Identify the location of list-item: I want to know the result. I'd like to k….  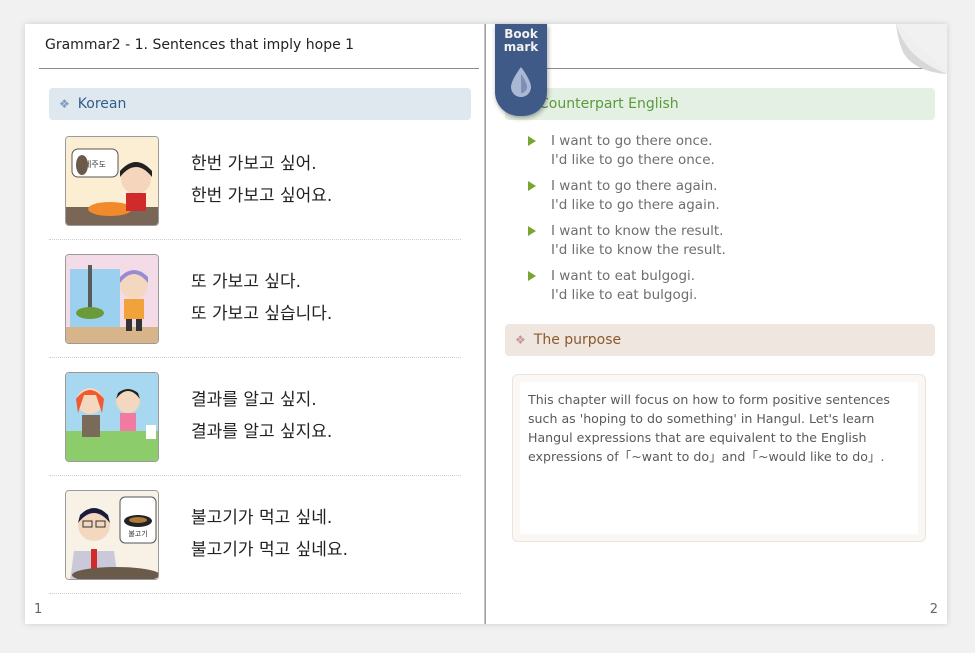
(728, 244).